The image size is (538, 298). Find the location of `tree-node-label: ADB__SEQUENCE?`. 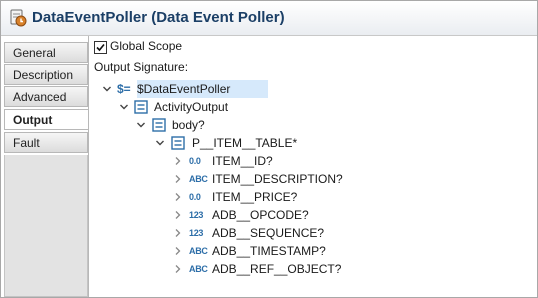

tree-node-label: ADB__SEQUENCE? is located at coordinates (268, 233).